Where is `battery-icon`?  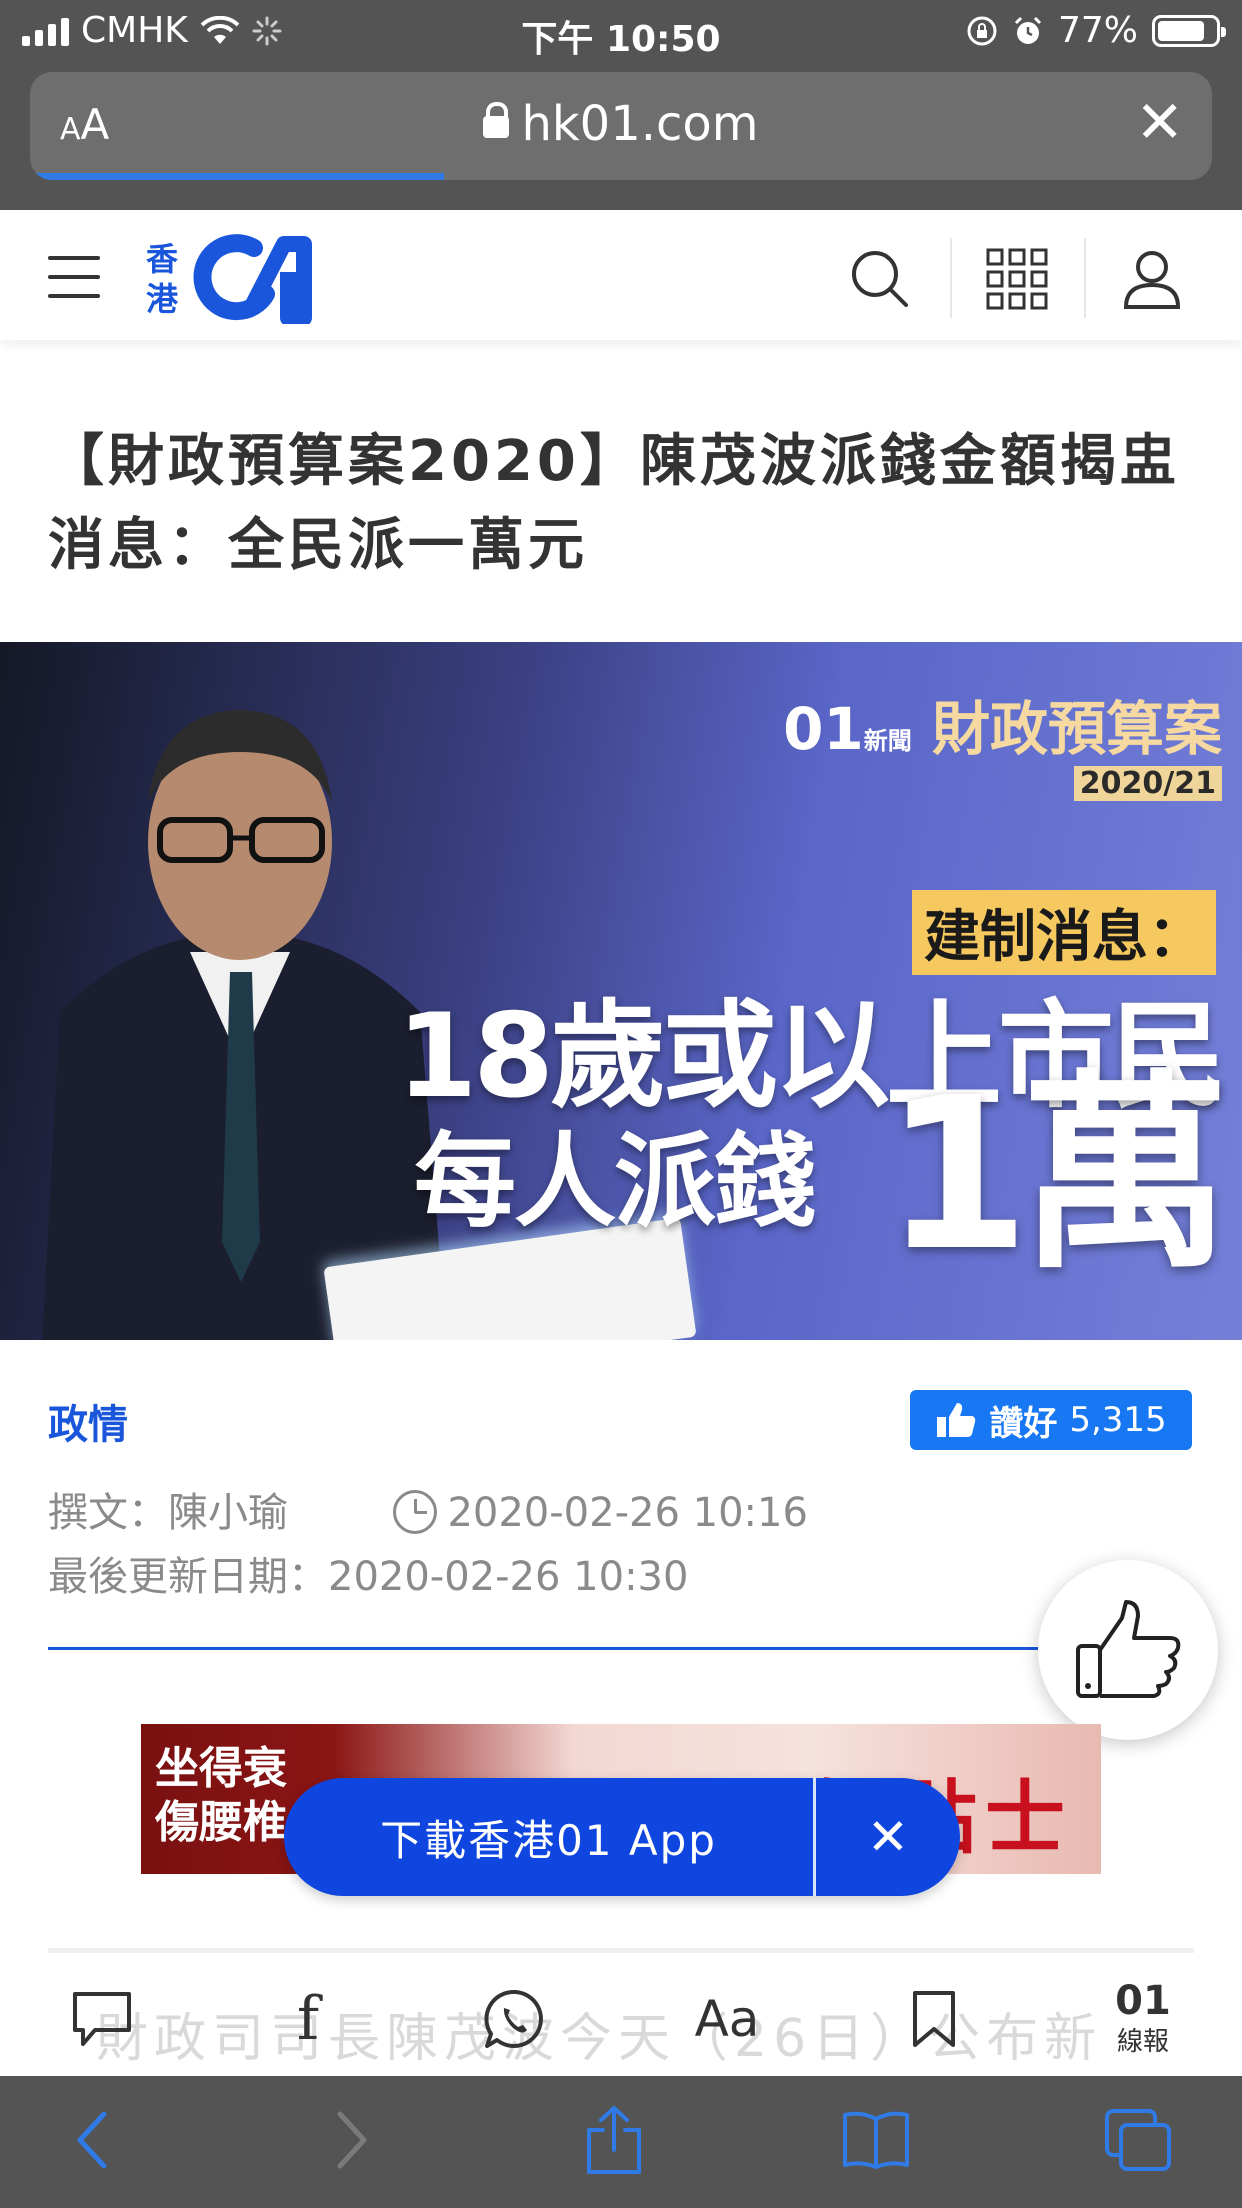
battery-icon is located at coordinates (1189, 30).